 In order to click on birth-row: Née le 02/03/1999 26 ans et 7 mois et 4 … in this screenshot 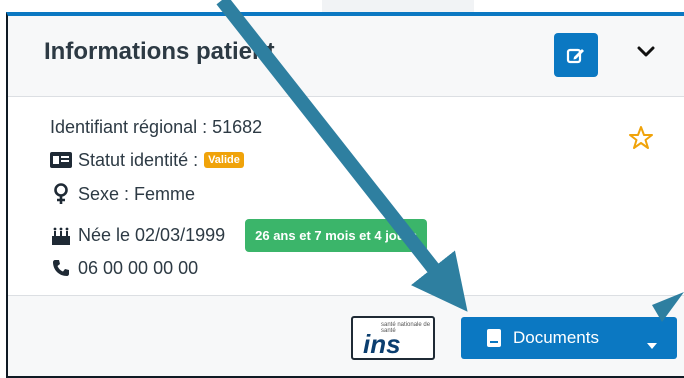, I will do `click(238, 235)`.